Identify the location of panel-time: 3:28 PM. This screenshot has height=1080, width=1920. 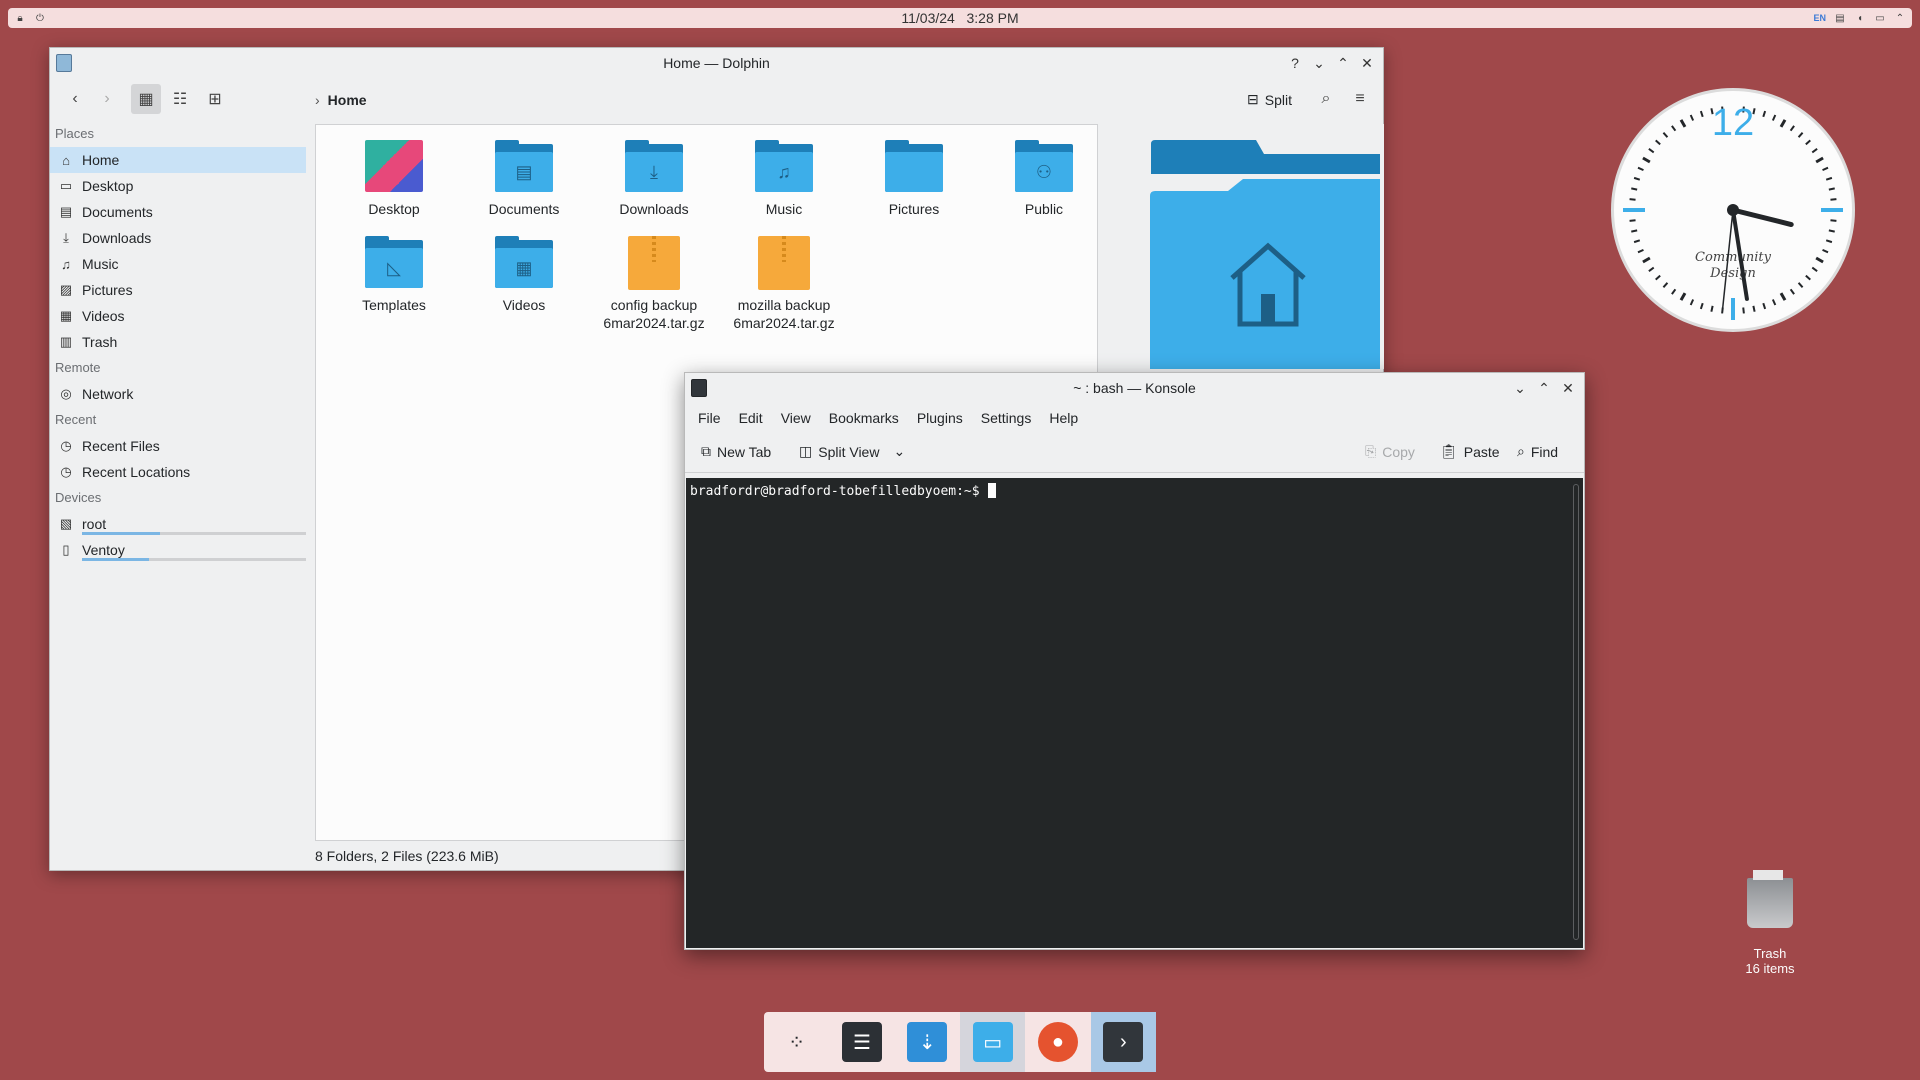
(992, 18).